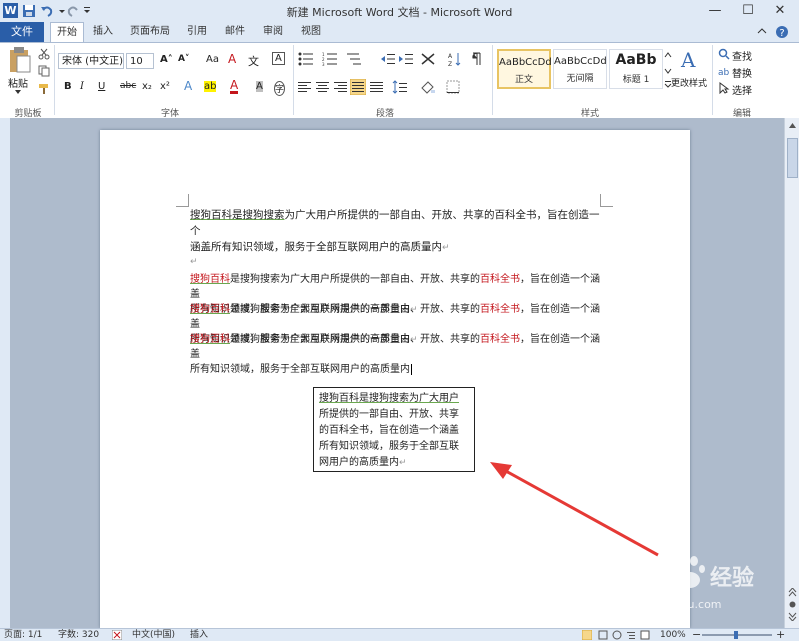 This screenshot has width=799, height=641. What do you see at coordinates (762, 32) in the screenshot?
I see `collapse-ribbon-icon` at bounding box center [762, 32].